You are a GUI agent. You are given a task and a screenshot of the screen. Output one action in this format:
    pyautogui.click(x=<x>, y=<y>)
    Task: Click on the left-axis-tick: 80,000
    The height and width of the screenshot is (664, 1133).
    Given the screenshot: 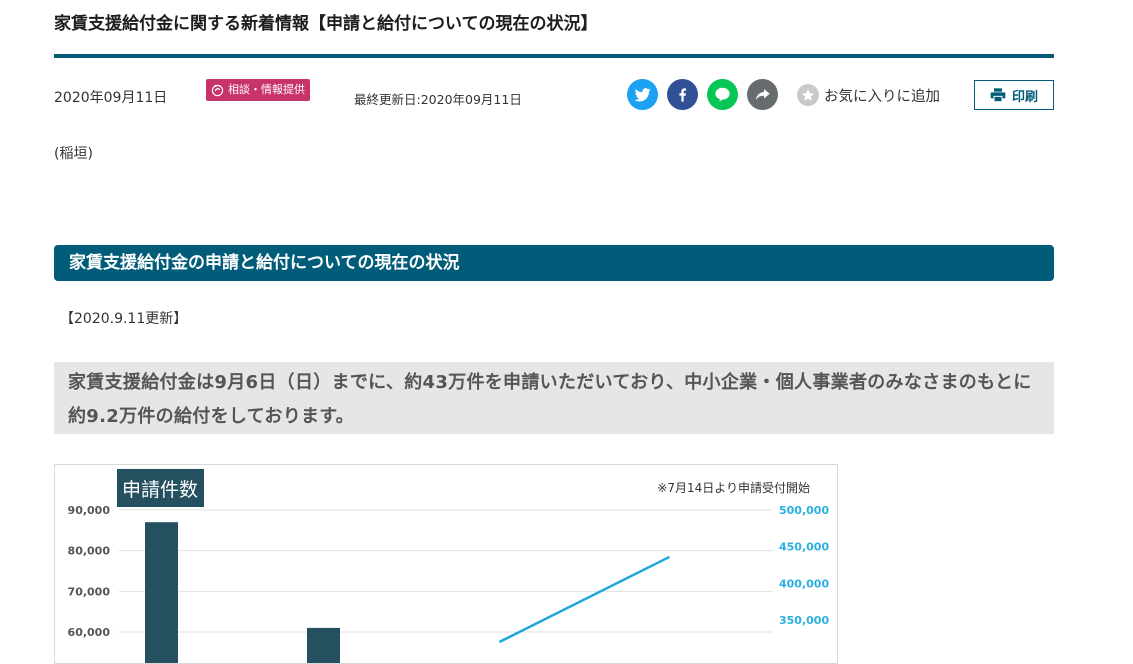 What is the action you would take?
    pyautogui.click(x=89, y=551)
    